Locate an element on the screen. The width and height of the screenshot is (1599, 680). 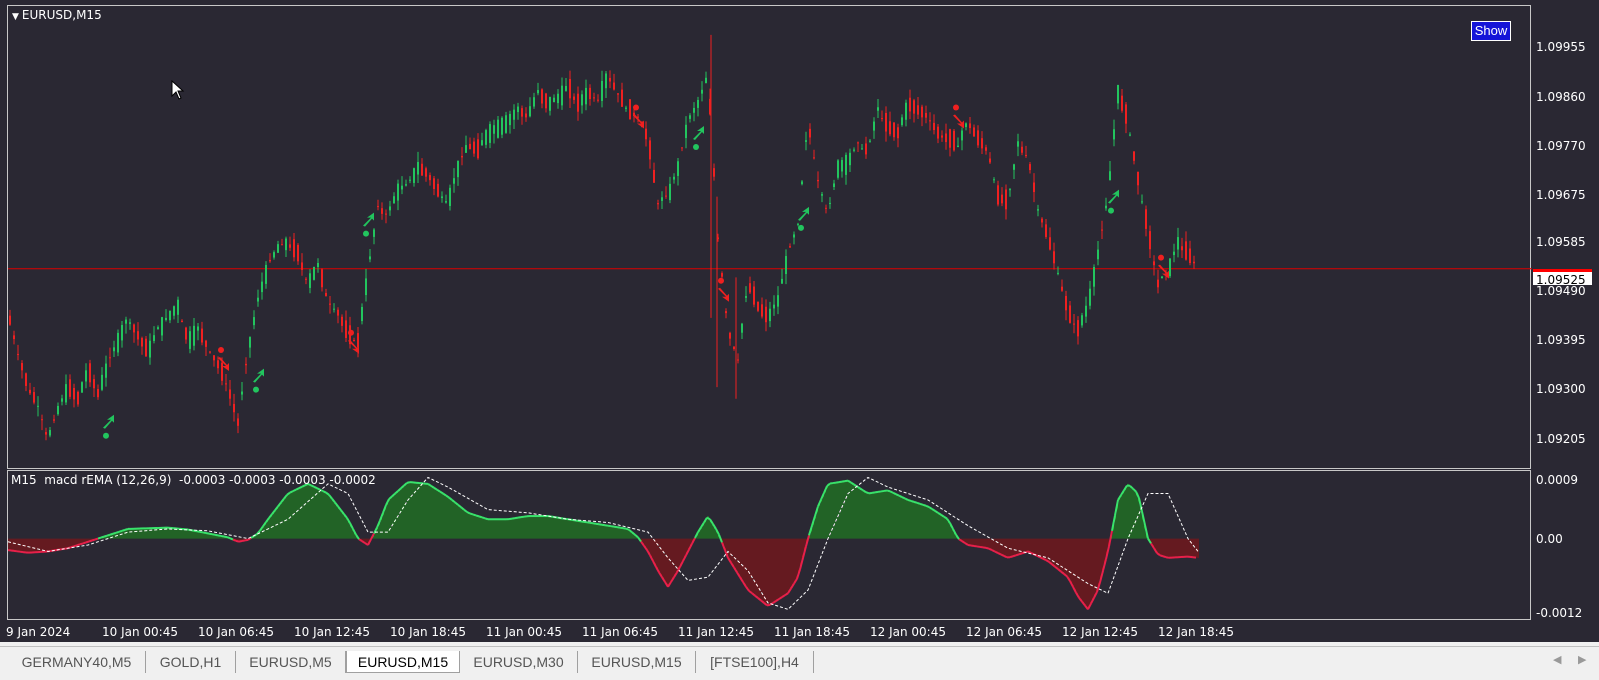
price-axis-label: 1.09585 is located at coordinates (1561, 242).